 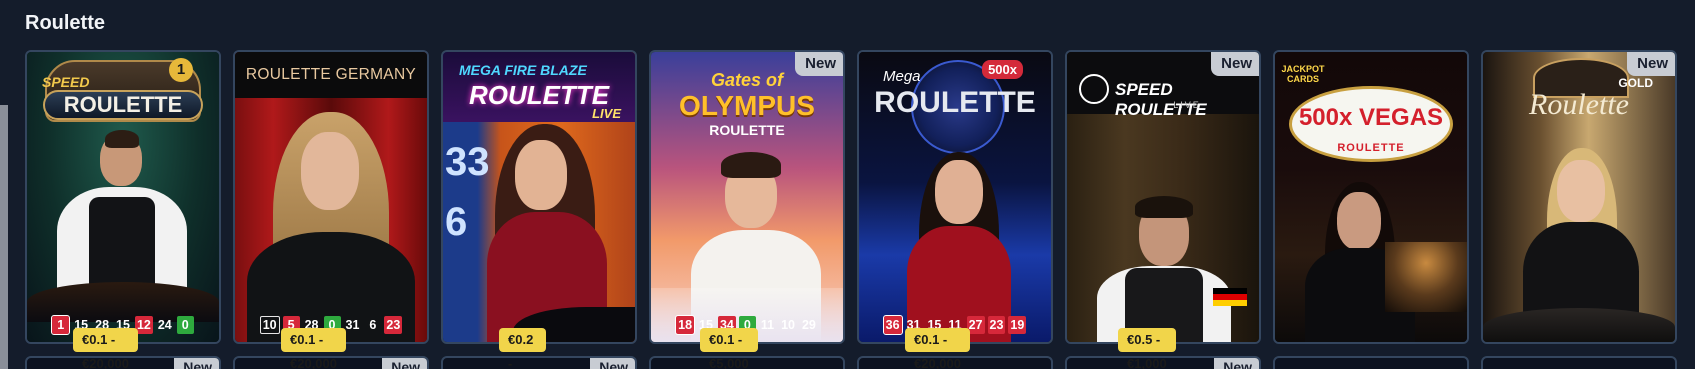 What do you see at coordinates (1303, 74) in the screenshot?
I see `logo-top-text: JACKPOT CARDS` at bounding box center [1303, 74].